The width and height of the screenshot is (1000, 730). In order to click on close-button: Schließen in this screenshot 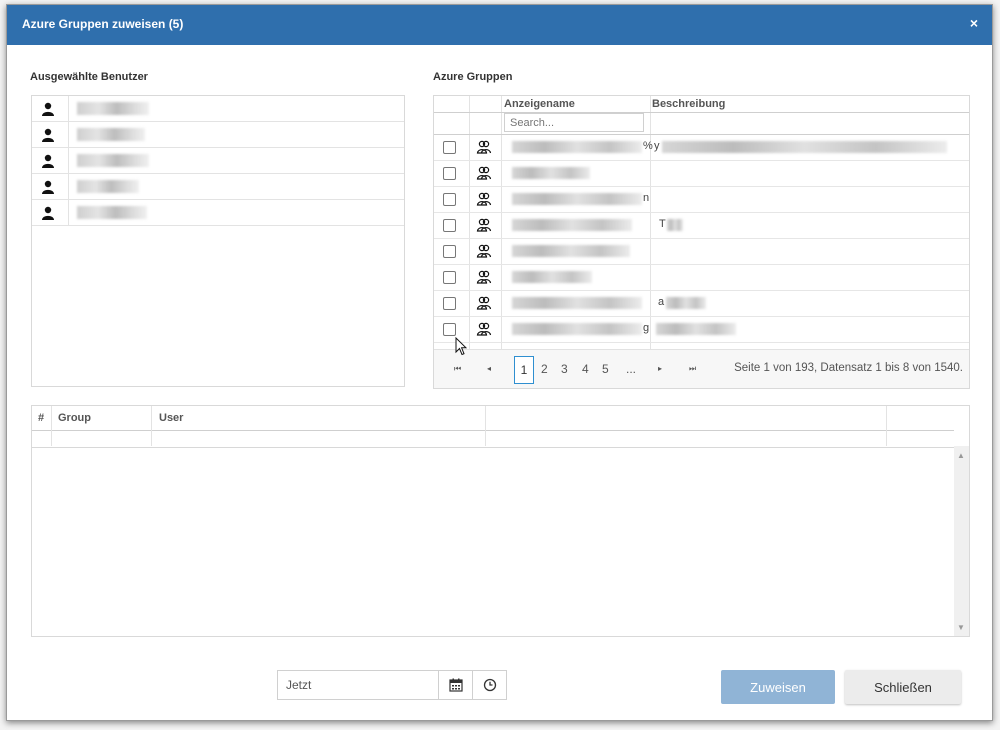, I will do `click(903, 687)`.